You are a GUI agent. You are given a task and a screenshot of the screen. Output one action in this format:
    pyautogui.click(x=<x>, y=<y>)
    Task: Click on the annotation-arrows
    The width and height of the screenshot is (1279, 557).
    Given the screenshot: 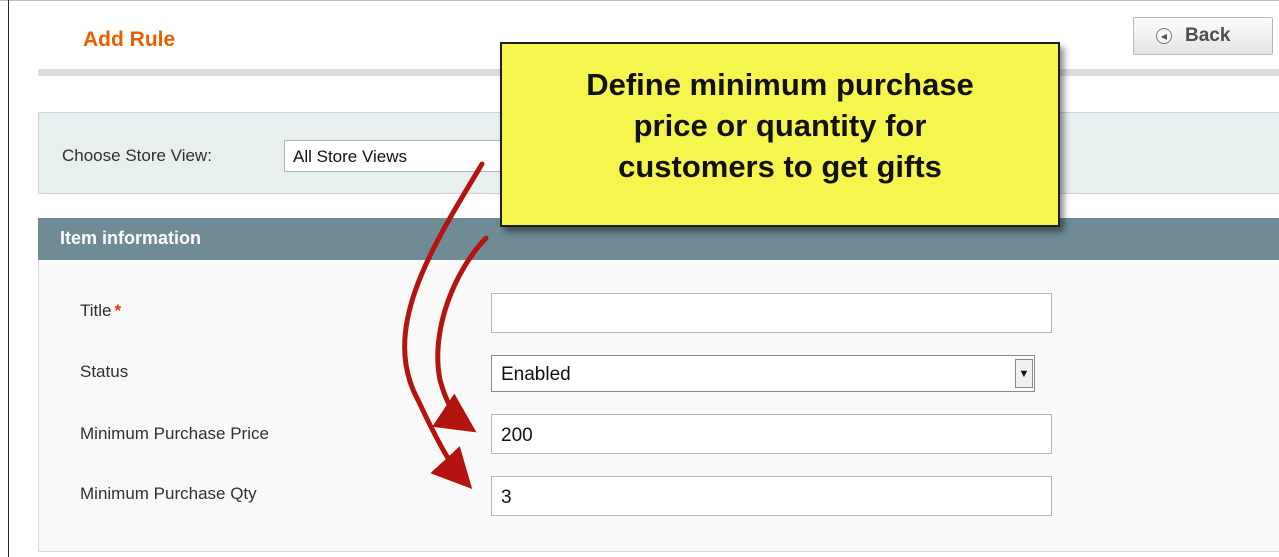 What is the action you would take?
    pyautogui.click(x=445, y=325)
    